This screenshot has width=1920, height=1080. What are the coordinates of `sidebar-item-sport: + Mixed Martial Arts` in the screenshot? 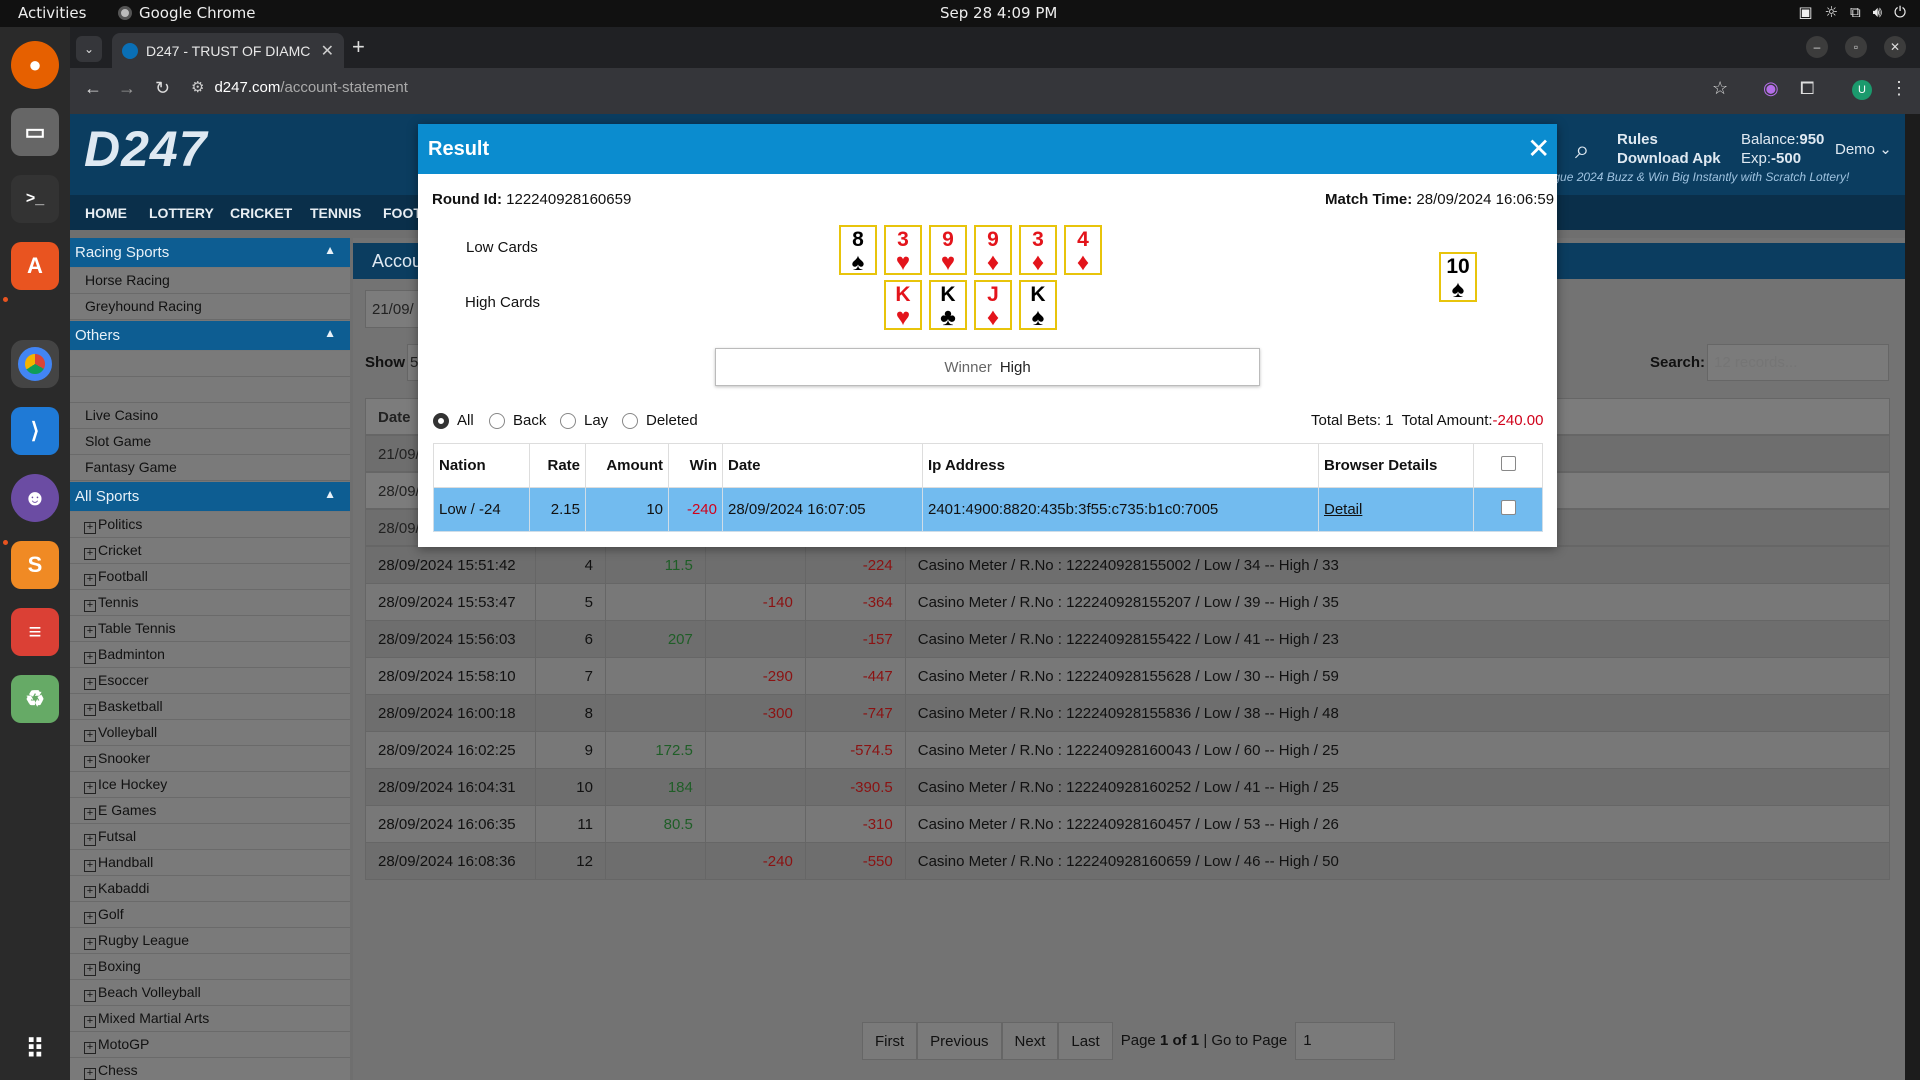 It's located at (210, 1019).